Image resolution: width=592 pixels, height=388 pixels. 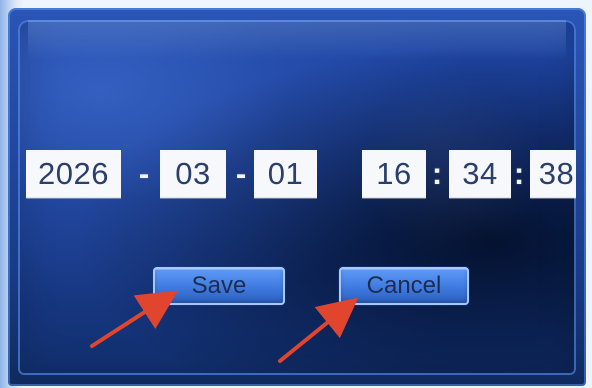 What do you see at coordinates (285, 174) in the screenshot?
I see `day-field: 01` at bounding box center [285, 174].